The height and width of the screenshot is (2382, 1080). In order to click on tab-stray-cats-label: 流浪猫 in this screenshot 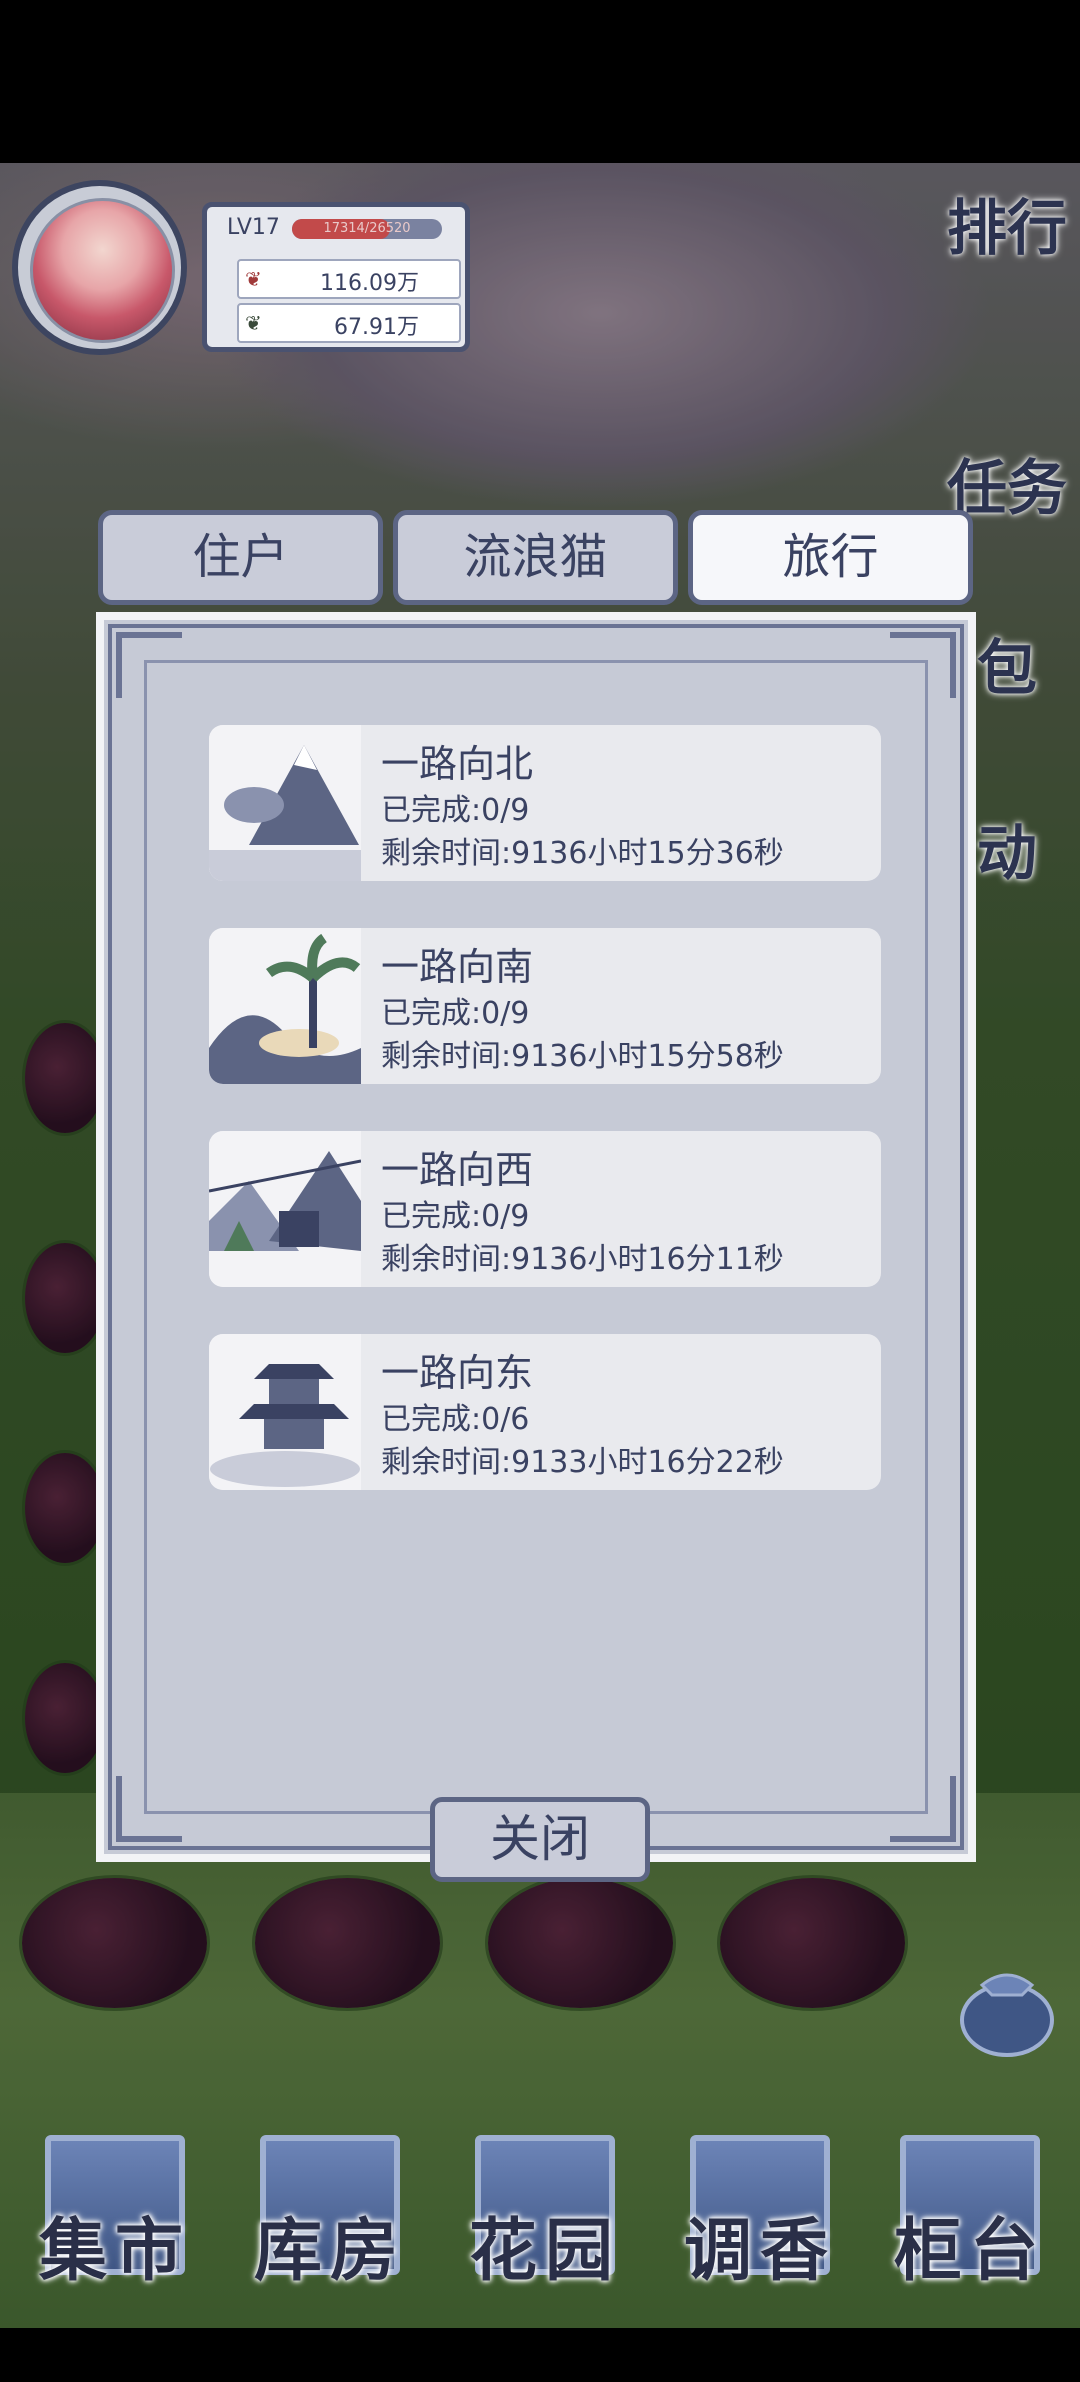, I will do `click(535, 557)`.